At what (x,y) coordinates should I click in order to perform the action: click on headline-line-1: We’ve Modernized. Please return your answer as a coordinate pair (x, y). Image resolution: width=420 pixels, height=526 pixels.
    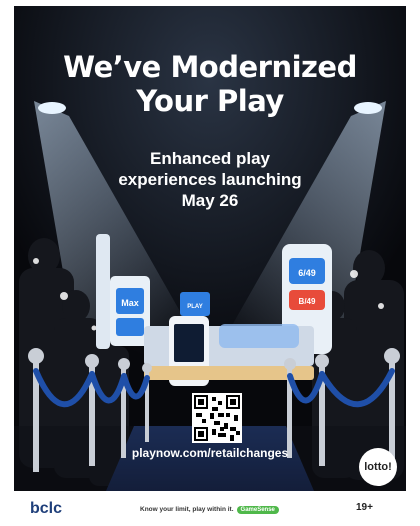
    Looking at the image, I should click on (210, 67).